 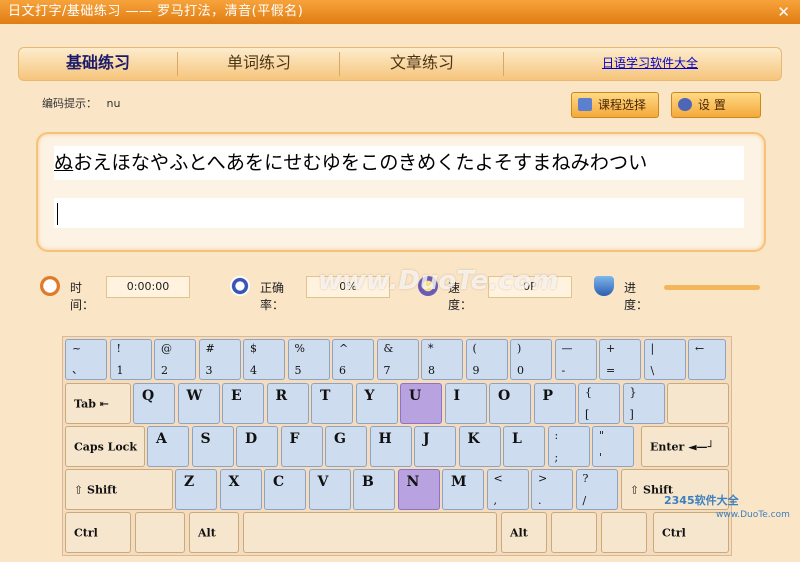 What do you see at coordinates (264, 359) in the screenshot?
I see `key-row1-4: $4` at bounding box center [264, 359].